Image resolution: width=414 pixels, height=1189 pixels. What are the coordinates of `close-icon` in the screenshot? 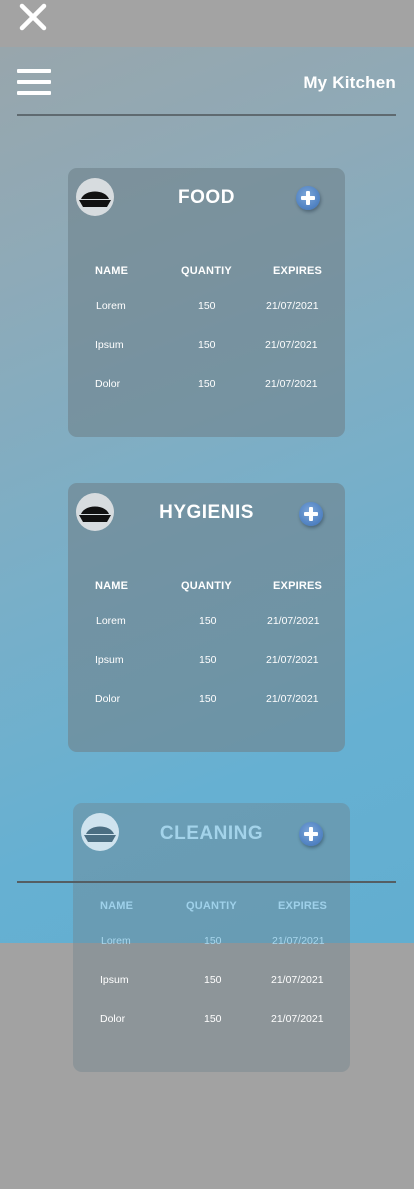 It's located at (33, 17).